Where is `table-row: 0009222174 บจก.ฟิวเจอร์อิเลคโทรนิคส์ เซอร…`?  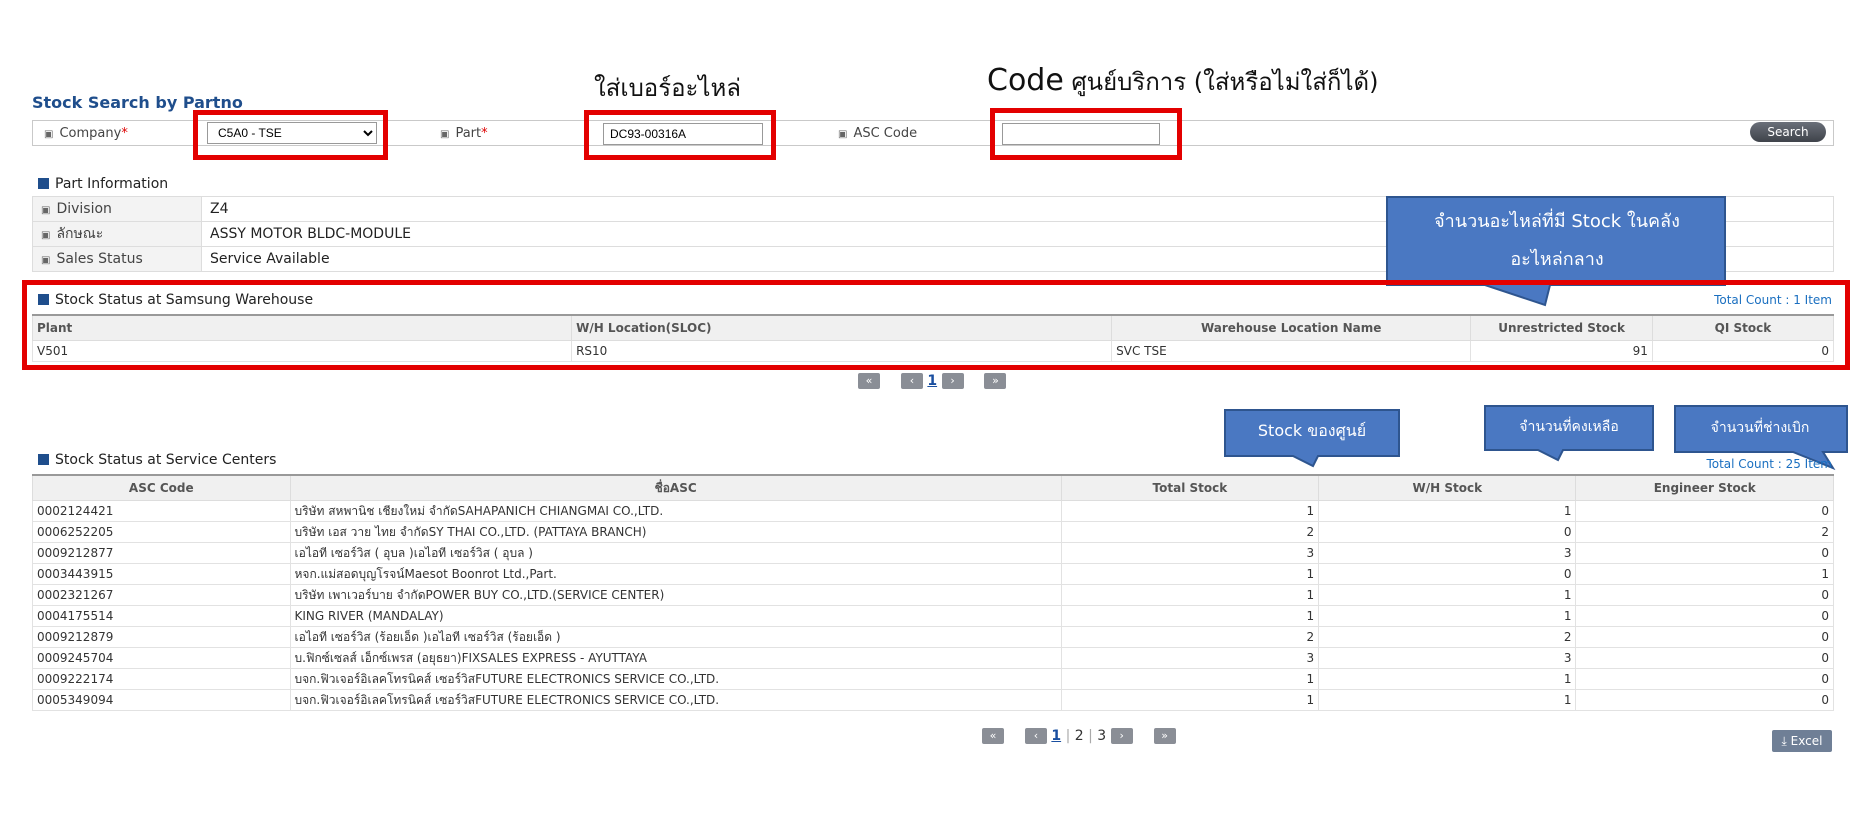
table-row: 0009222174 บจก.ฟิวเจอร์อิเลคโทรนิคส์ เซอร… is located at coordinates (933, 679).